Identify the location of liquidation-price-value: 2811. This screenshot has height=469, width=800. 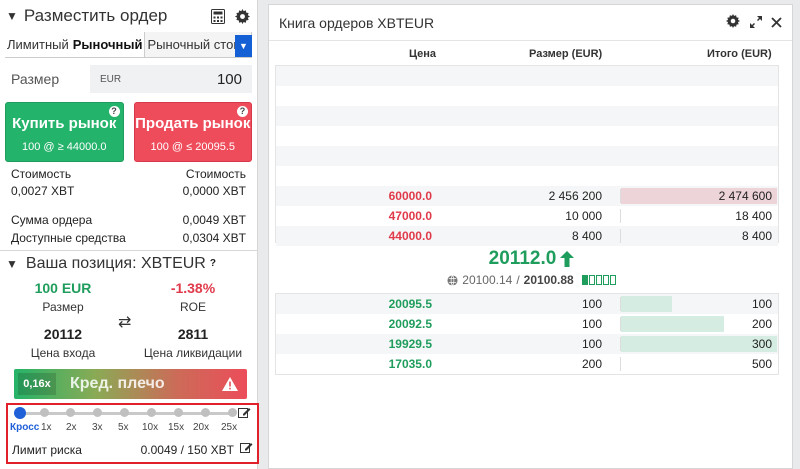
(193, 334).